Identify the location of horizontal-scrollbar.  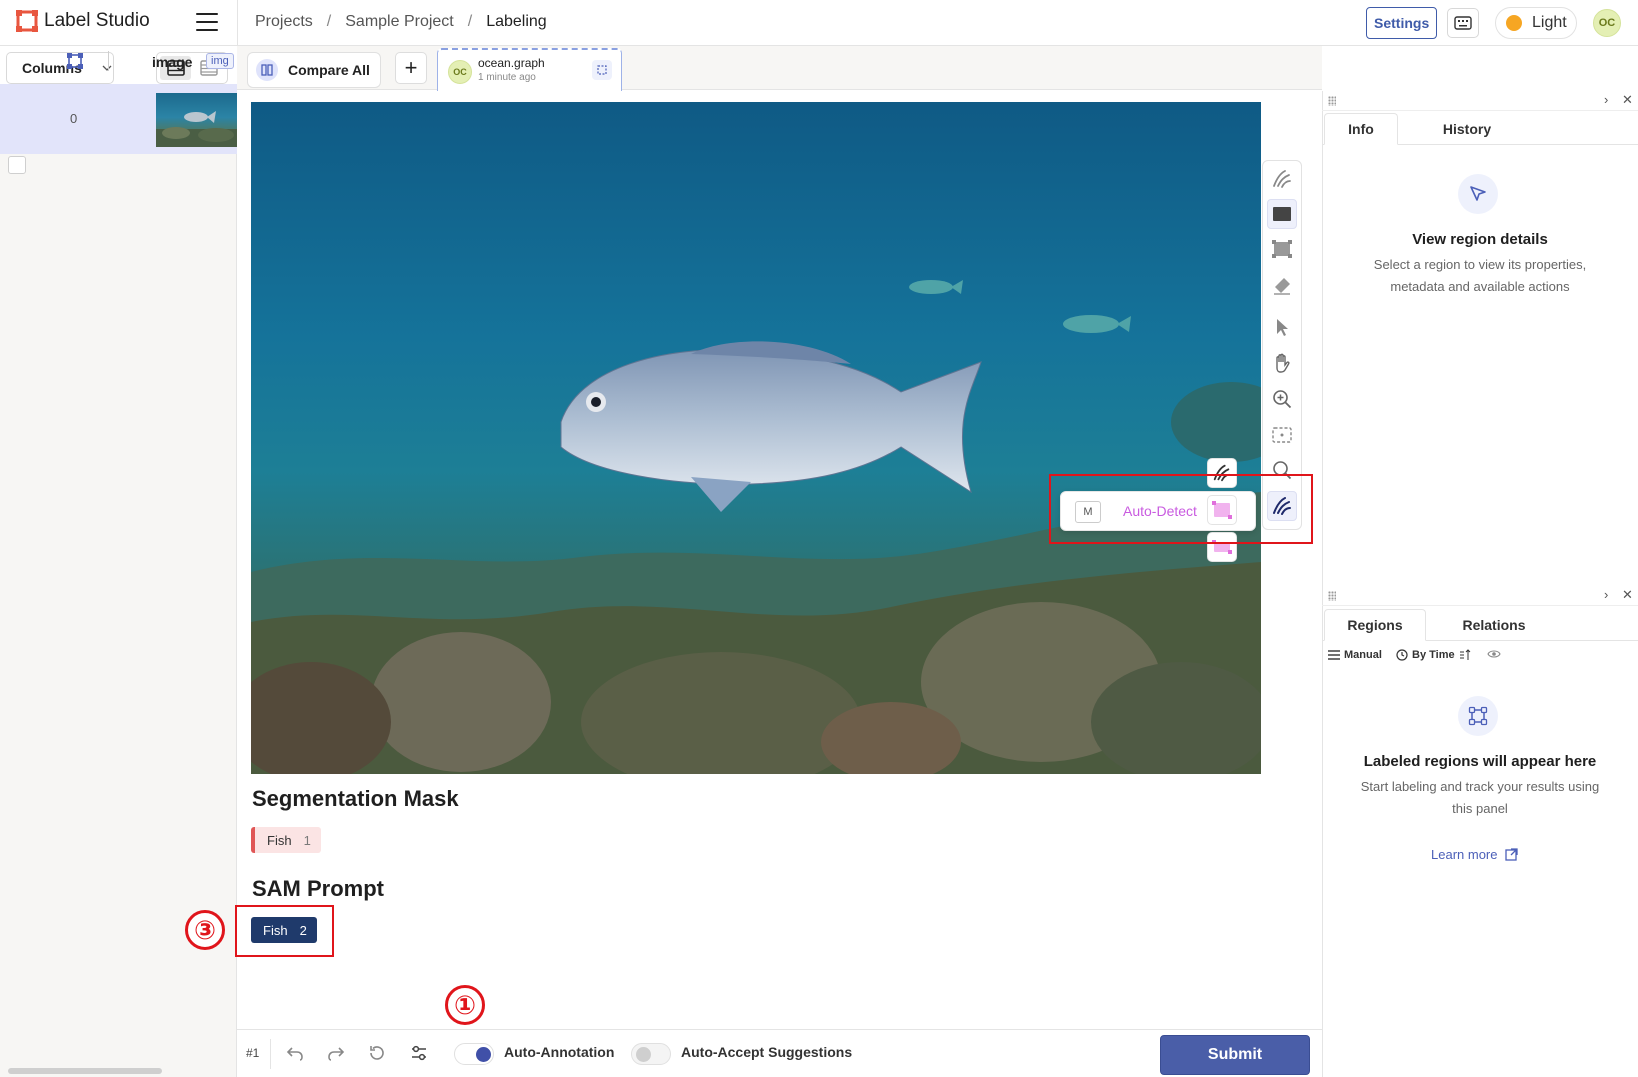
(85, 1071).